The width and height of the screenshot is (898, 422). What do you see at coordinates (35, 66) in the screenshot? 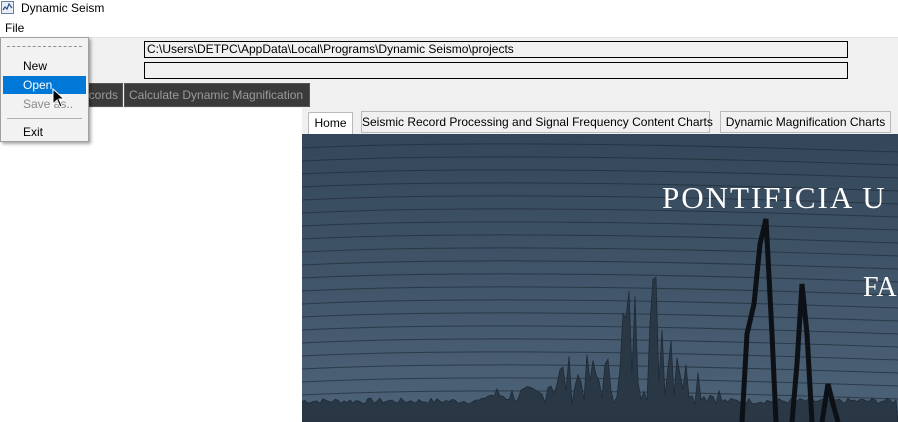
I see `menu-item-new-label: New` at bounding box center [35, 66].